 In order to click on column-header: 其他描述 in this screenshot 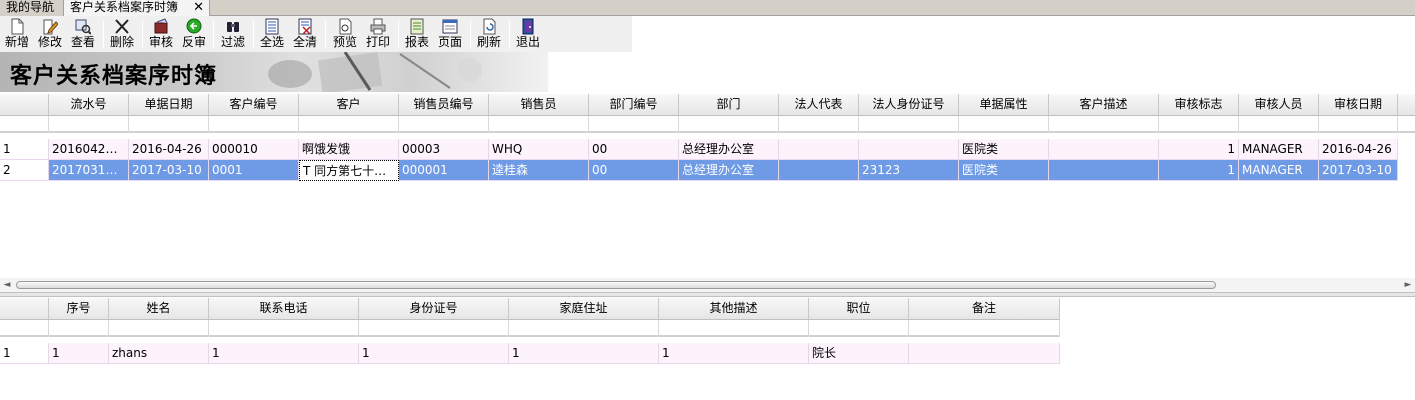, I will do `click(734, 309)`.